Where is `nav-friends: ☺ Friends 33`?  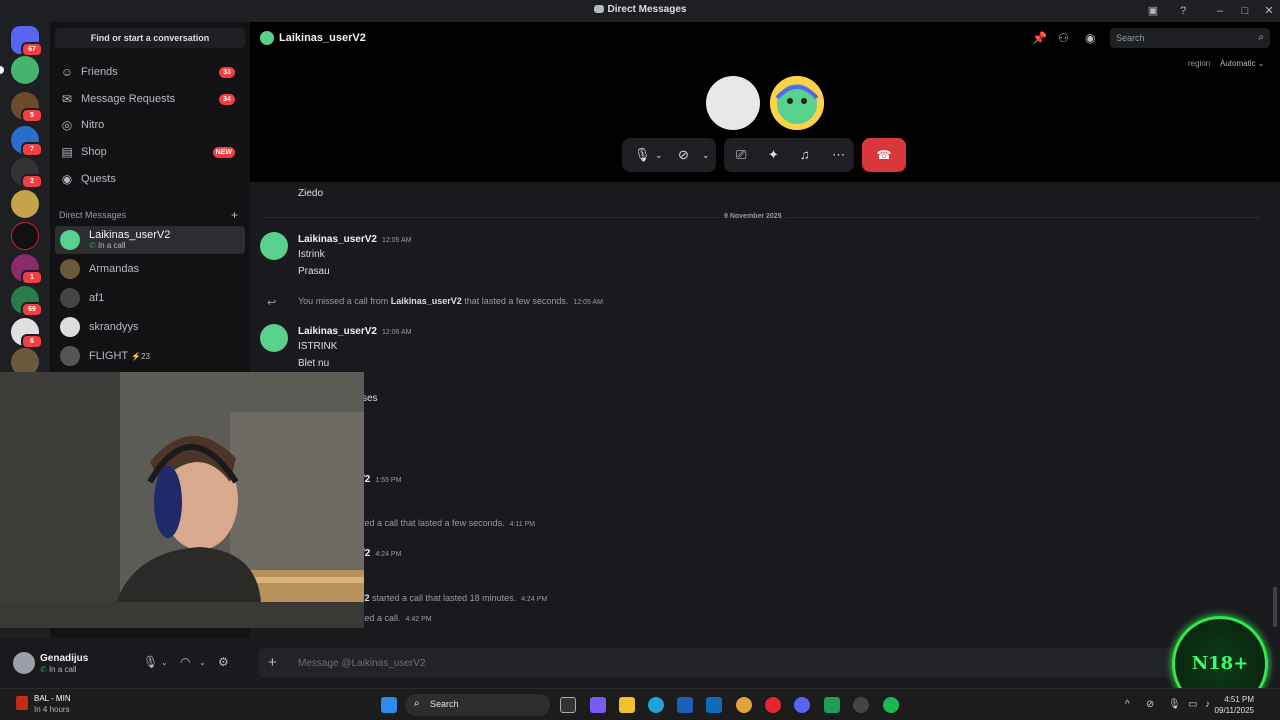
nav-friends: ☺ Friends 33 is located at coordinates (150, 72).